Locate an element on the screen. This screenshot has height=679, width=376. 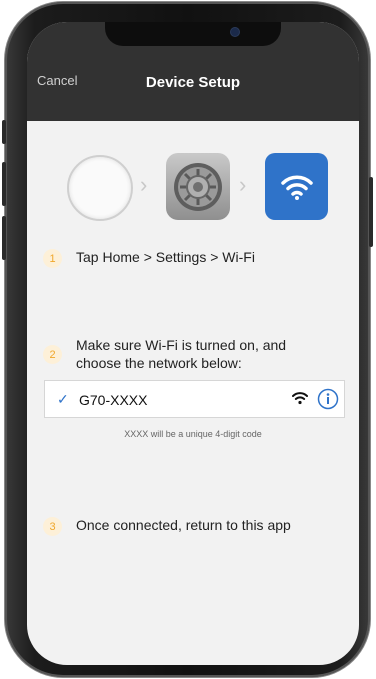
silent-switch is located at coordinates (4, 132).